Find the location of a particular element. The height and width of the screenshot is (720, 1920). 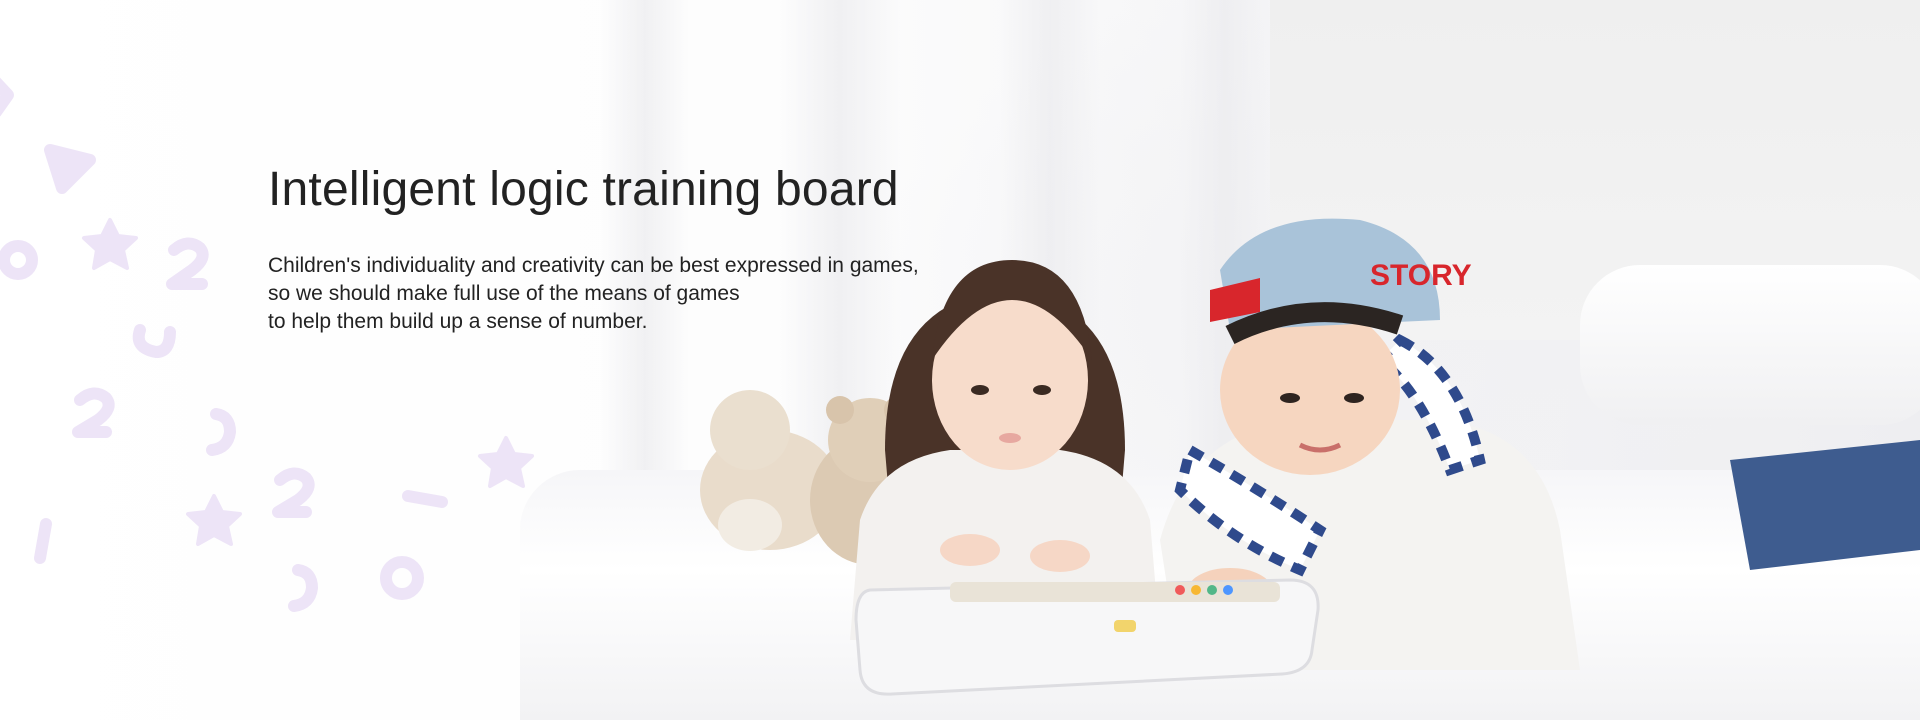

pattern-one is located at coordinates (43, 541).